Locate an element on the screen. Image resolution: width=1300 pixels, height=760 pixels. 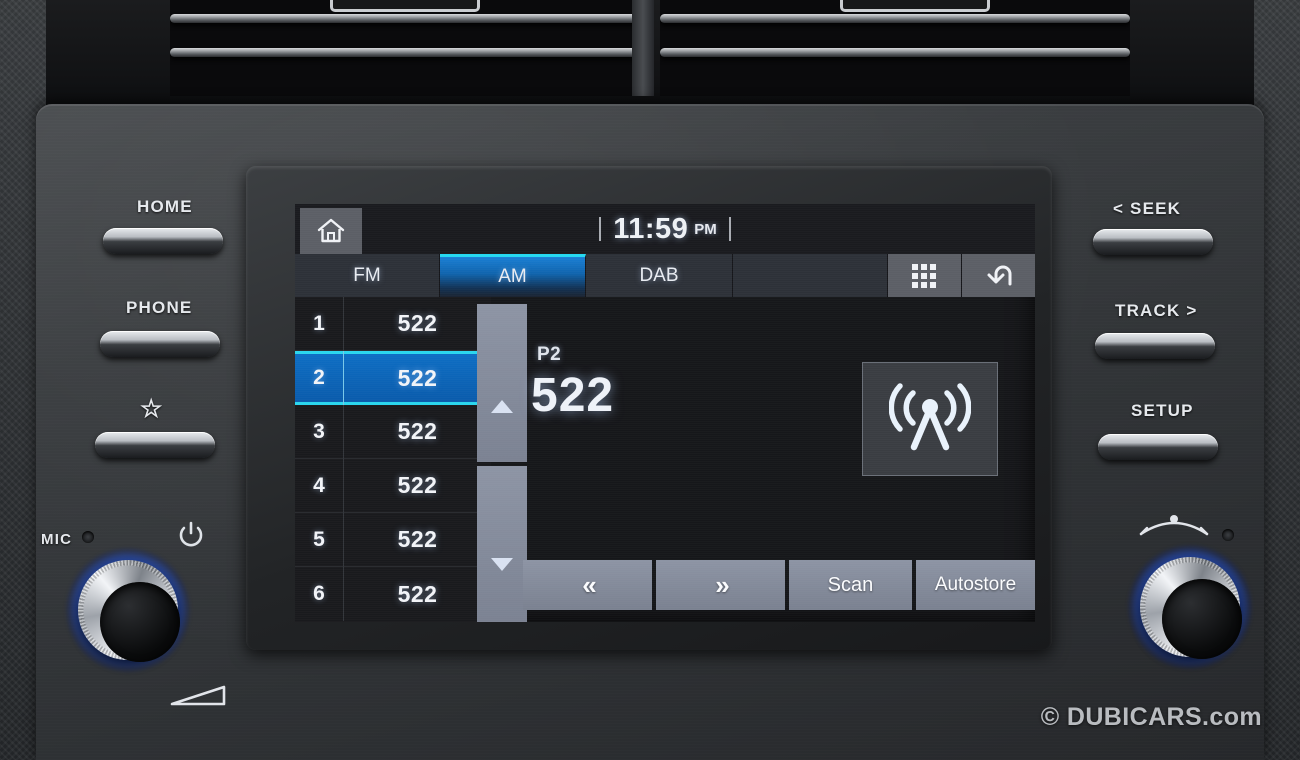
status-bar: 11:59 PM is located at coordinates (665, 229).